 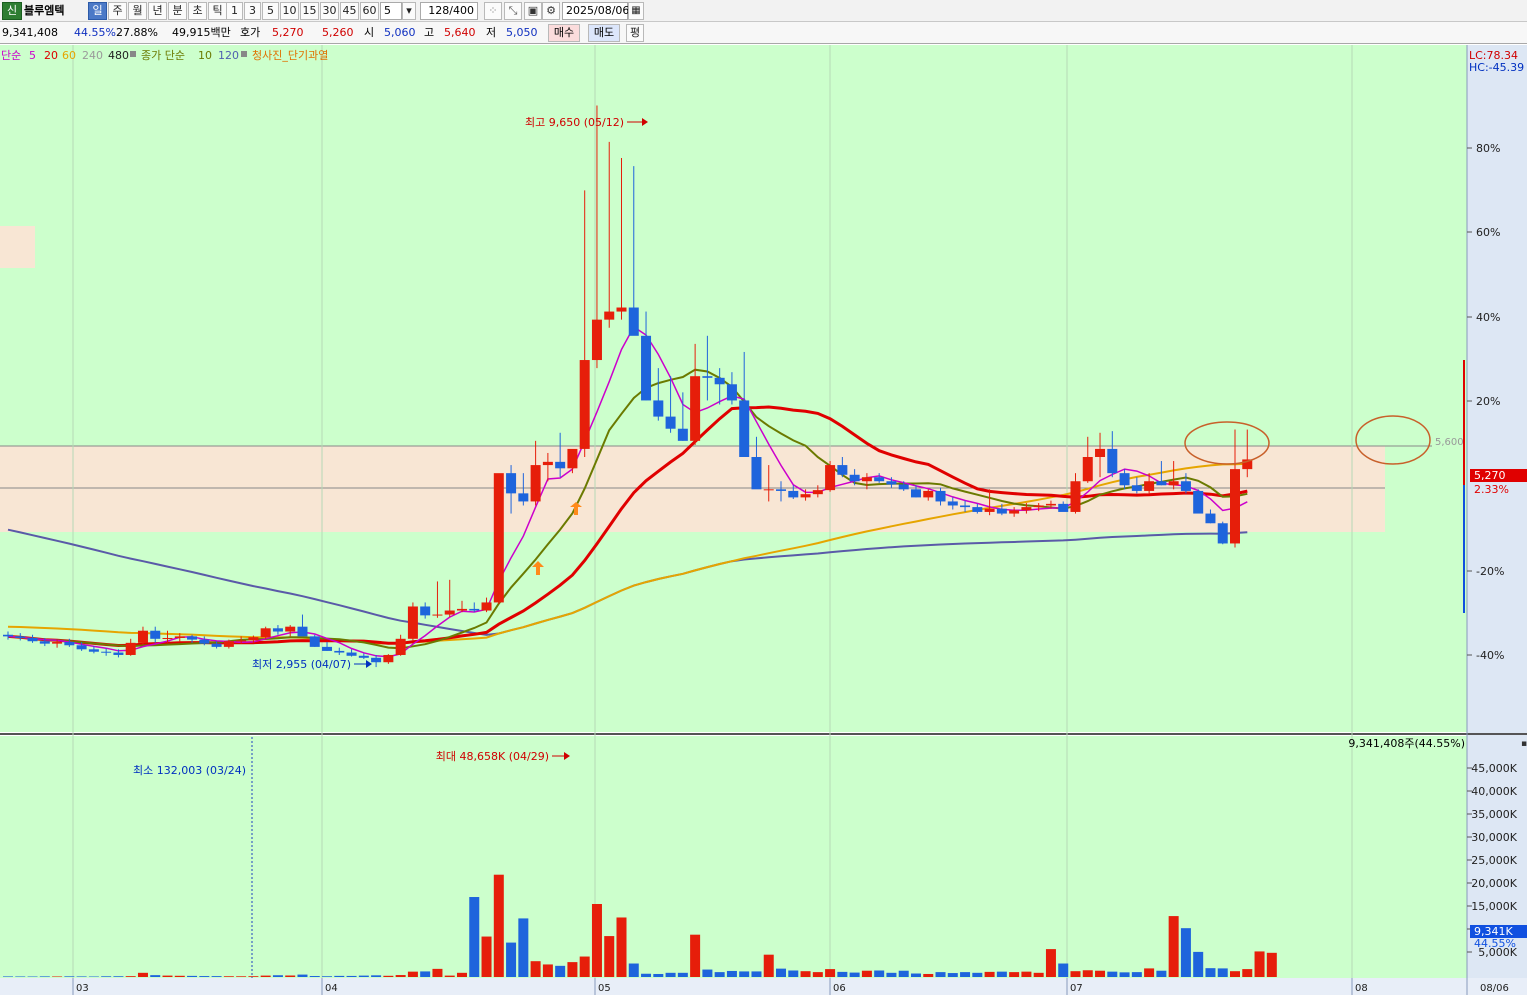 What do you see at coordinates (635, 33) in the screenshot?
I see `eval-button: 평` at bounding box center [635, 33].